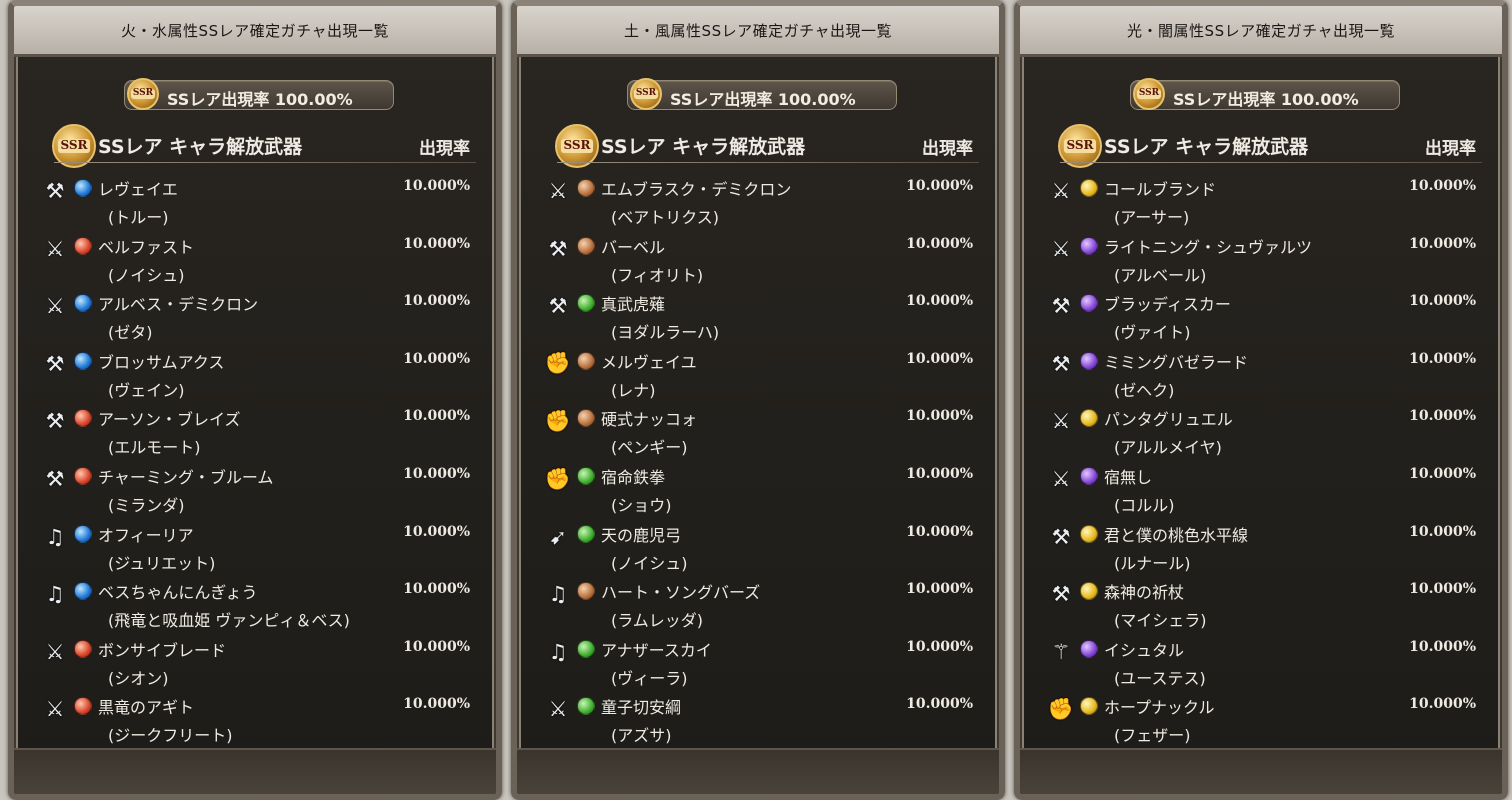 This screenshot has height=800, width=1512. Describe the element at coordinates (1160, 621) in the screenshot. I see `character-name: (マイシェラ)` at that location.